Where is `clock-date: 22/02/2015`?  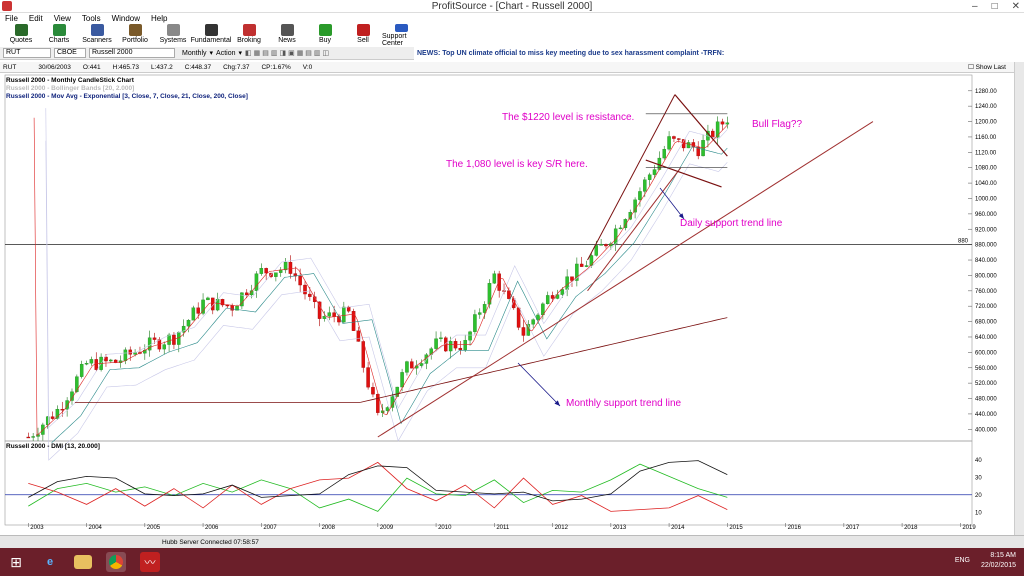
clock-date: 22/02/2015 is located at coordinates (998, 565).